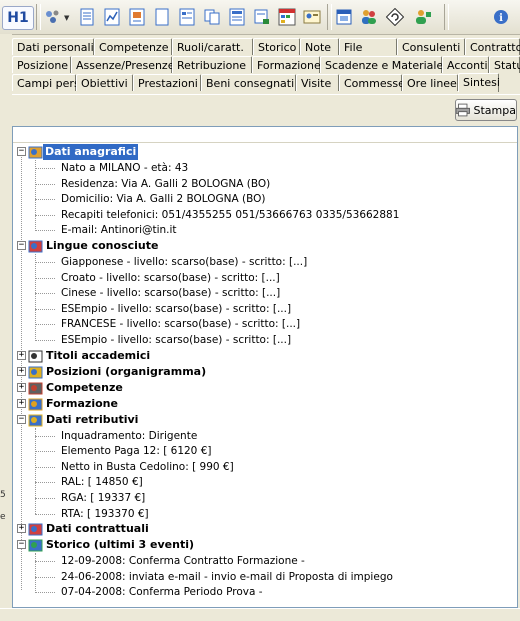  I want to click on left-edge-mark: e, so click(3, 517).